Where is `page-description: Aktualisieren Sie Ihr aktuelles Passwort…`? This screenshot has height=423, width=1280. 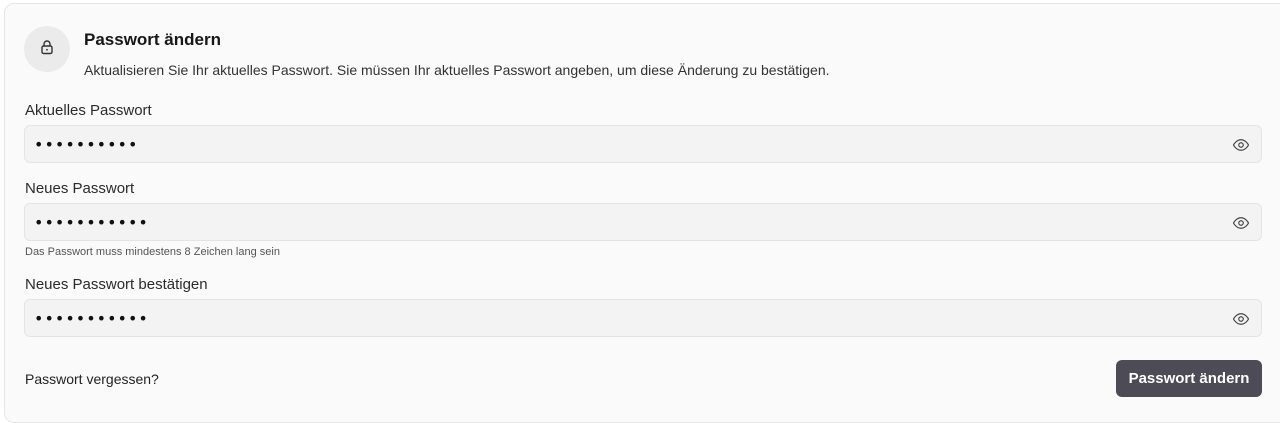 page-description: Aktualisieren Sie Ihr aktuelles Passwort… is located at coordinates (457, 70).